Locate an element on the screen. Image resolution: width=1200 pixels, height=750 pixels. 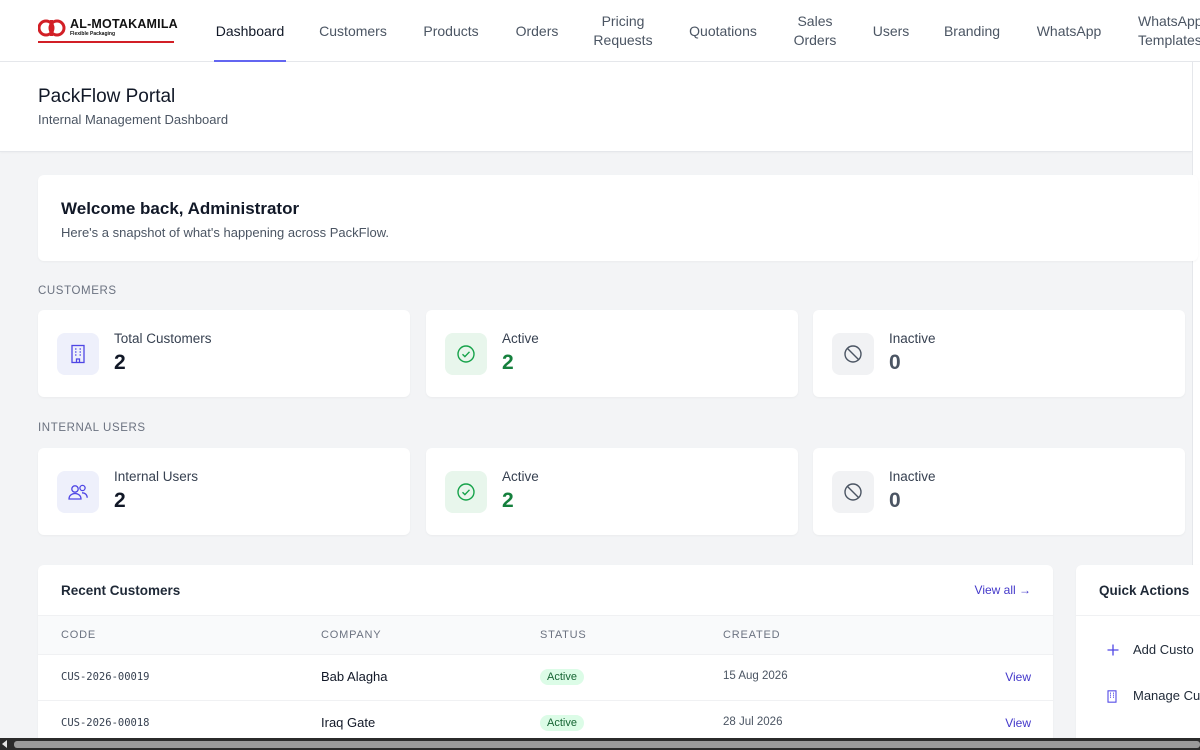
stat-card-internal-users: Internal Users 2 is located at coordinates (224, 491).